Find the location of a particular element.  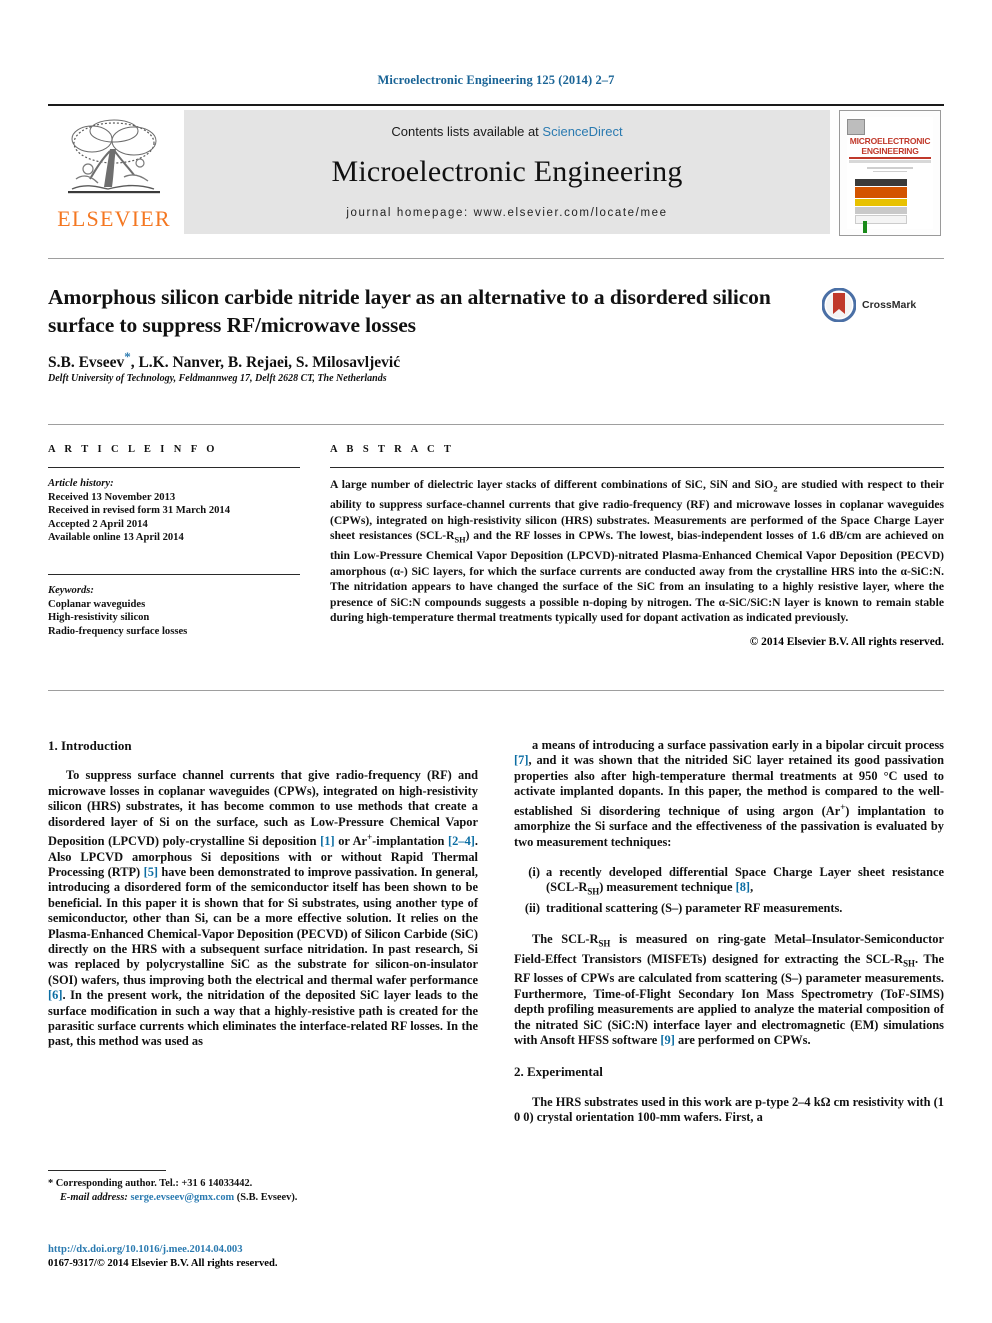

footnote-rule is located at coordinates (107, 1170).